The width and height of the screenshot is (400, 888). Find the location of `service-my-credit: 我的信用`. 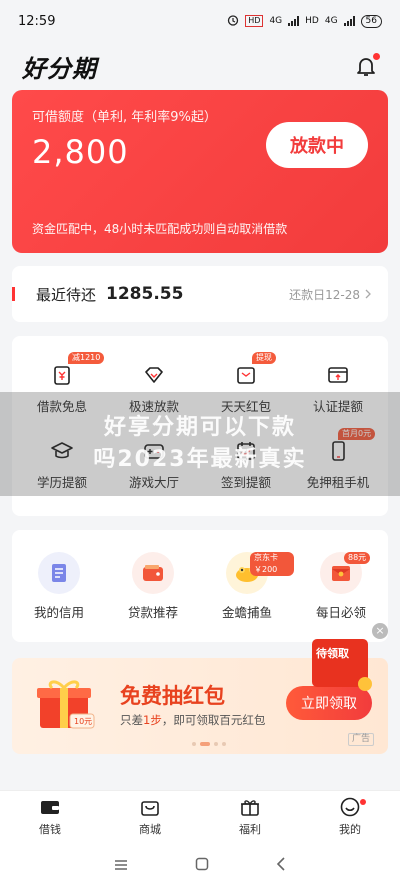

service-my-credit: 我的信用 is located at coordinates (59, 586).